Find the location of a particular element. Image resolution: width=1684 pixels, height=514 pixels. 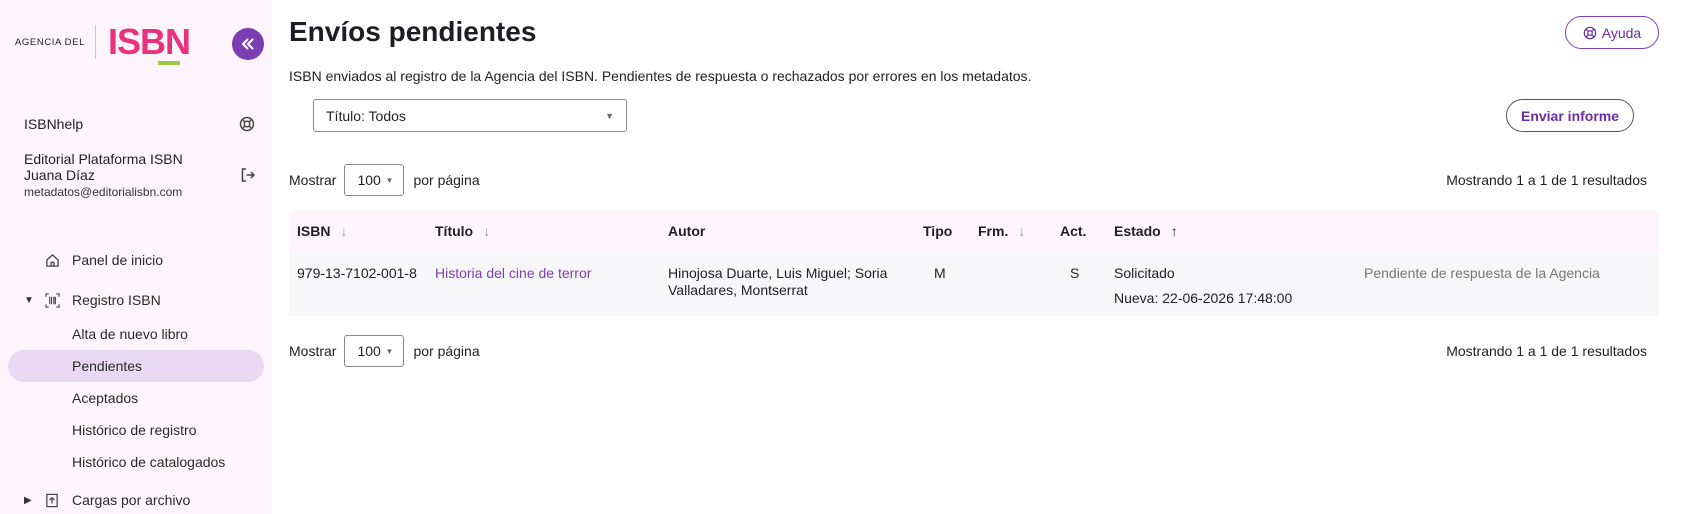

col-frm: Frm. ↓ is located at coordinates (1001, 231).